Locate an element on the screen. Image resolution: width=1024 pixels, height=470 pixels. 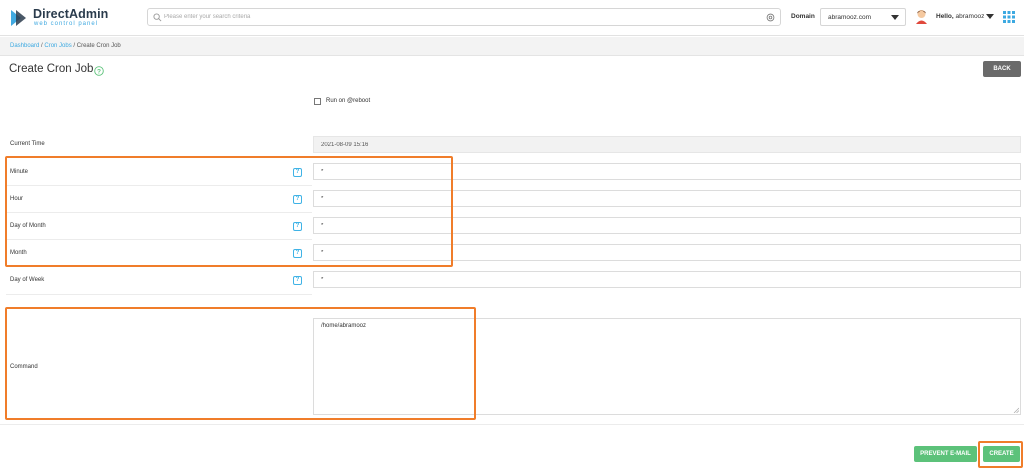
breadcrumb: Dashboard / Cron Jobs / Create Cron Job is located at coordinates (65, 46).